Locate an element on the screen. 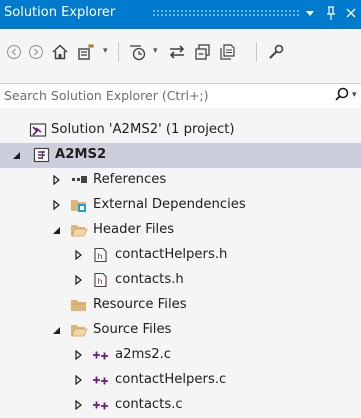 This screenshot has height=418, width=361. tree-item-label: References is located at coordinates (130, 179).